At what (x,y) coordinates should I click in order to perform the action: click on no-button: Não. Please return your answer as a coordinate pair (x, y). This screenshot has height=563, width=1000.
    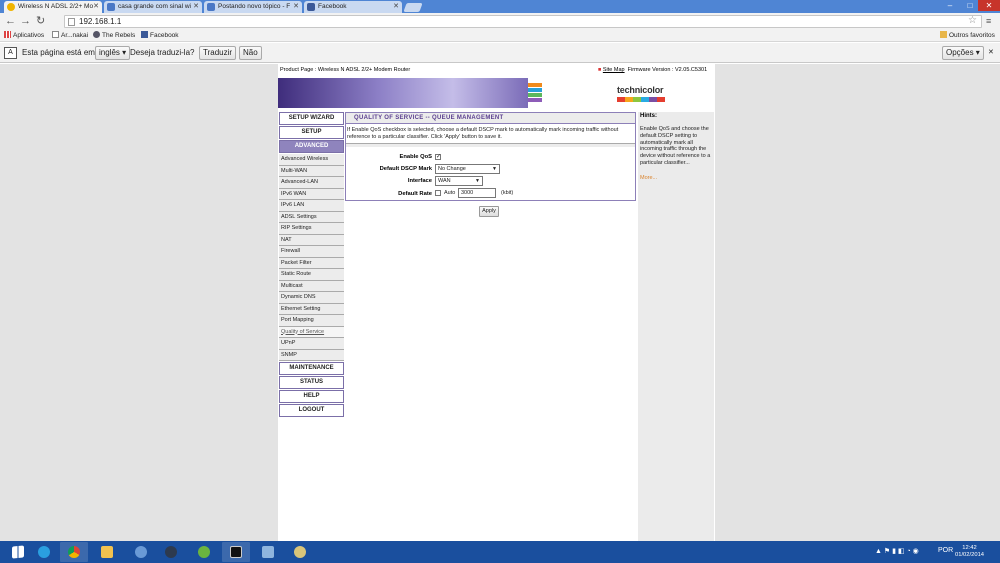
    Looking at the image, I should click on (250, 53).